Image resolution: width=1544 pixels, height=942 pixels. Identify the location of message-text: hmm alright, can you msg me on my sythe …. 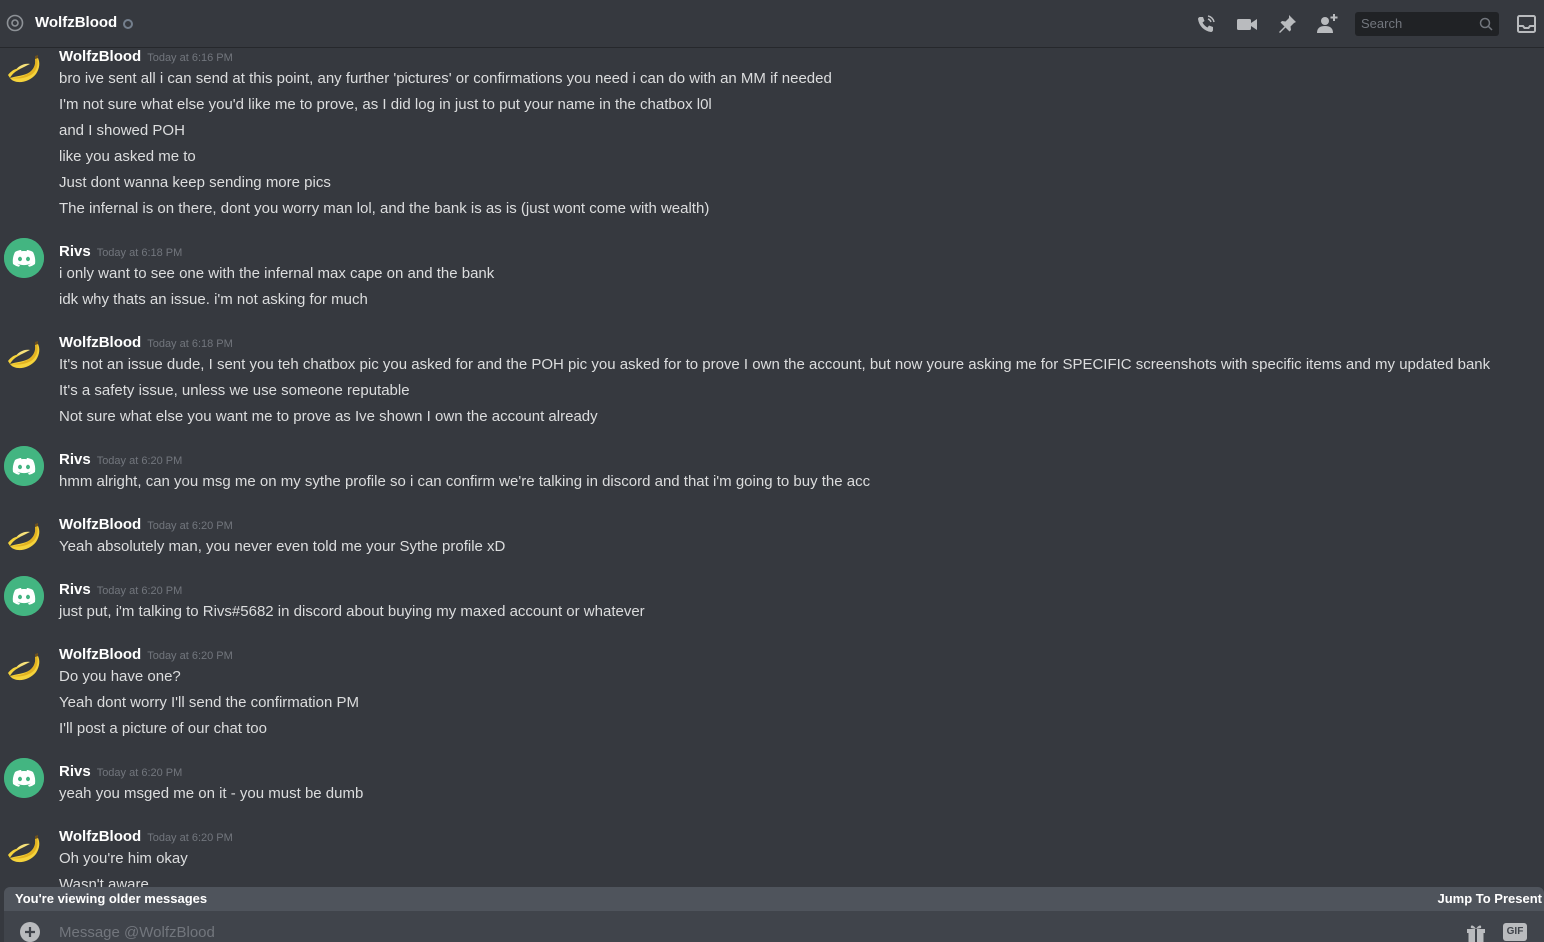
(465, 481).